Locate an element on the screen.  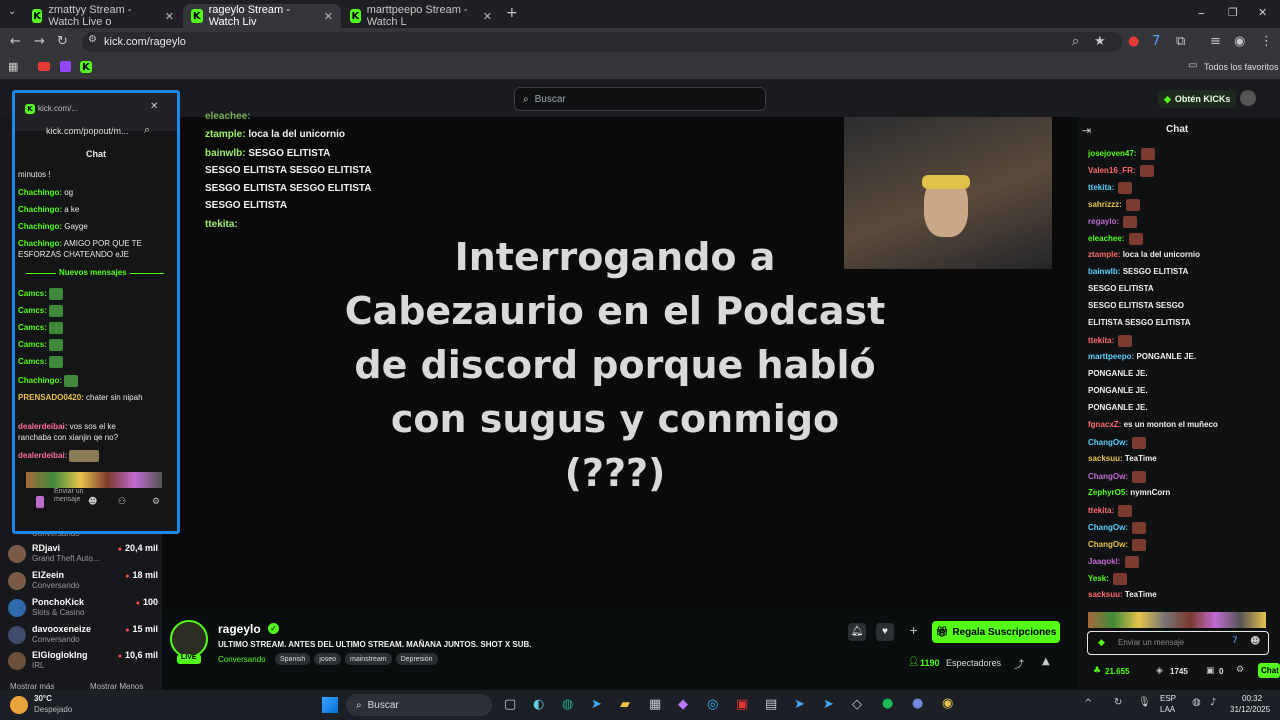
tab-marttpeepo: K marttpeepo Stream - Watch L ✕ is located at coordinates (421, 16).